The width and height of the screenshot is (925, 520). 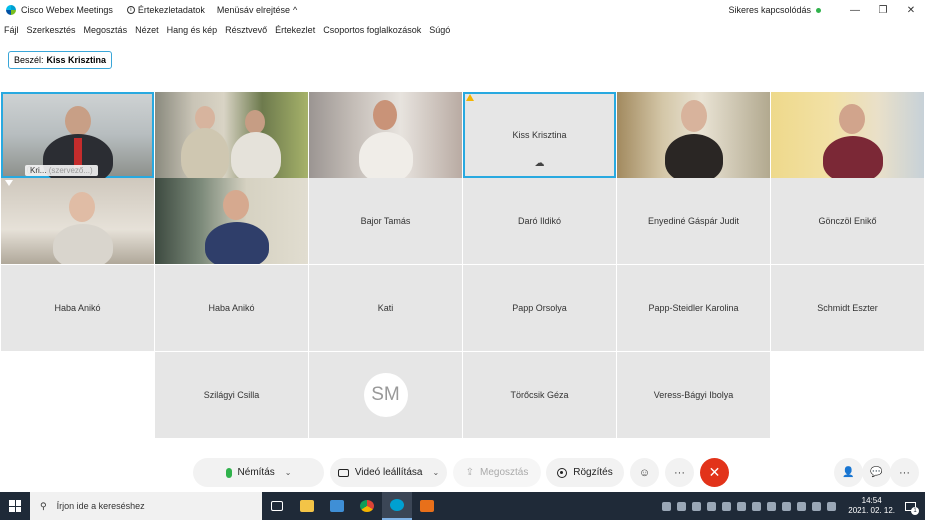 I want to click on nvidia-icon, so click(x=742, y=506).